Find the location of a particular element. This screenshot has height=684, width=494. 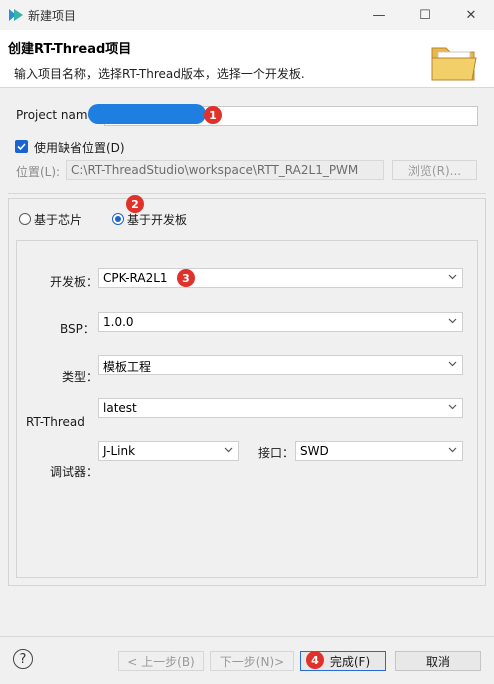

next-button: 下一步(N)> is located at coordinates (252, 661).